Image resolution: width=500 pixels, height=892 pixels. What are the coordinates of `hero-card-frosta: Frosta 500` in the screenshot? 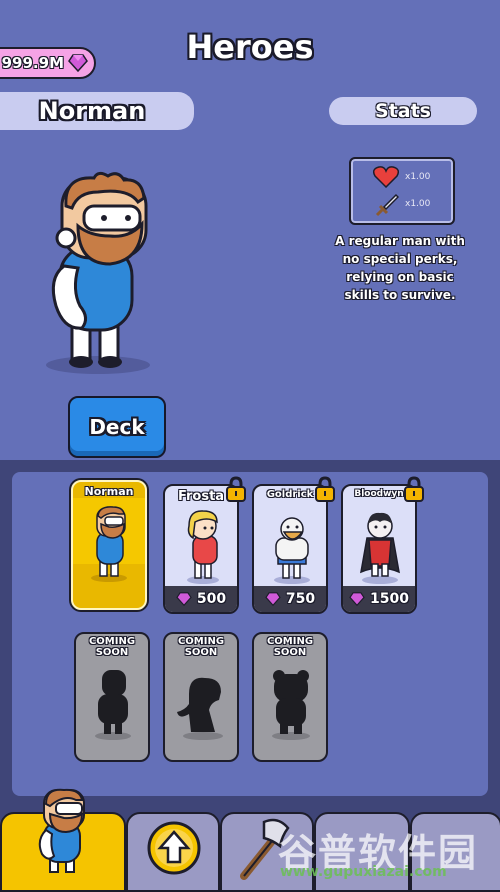 It's located at (201, 549).